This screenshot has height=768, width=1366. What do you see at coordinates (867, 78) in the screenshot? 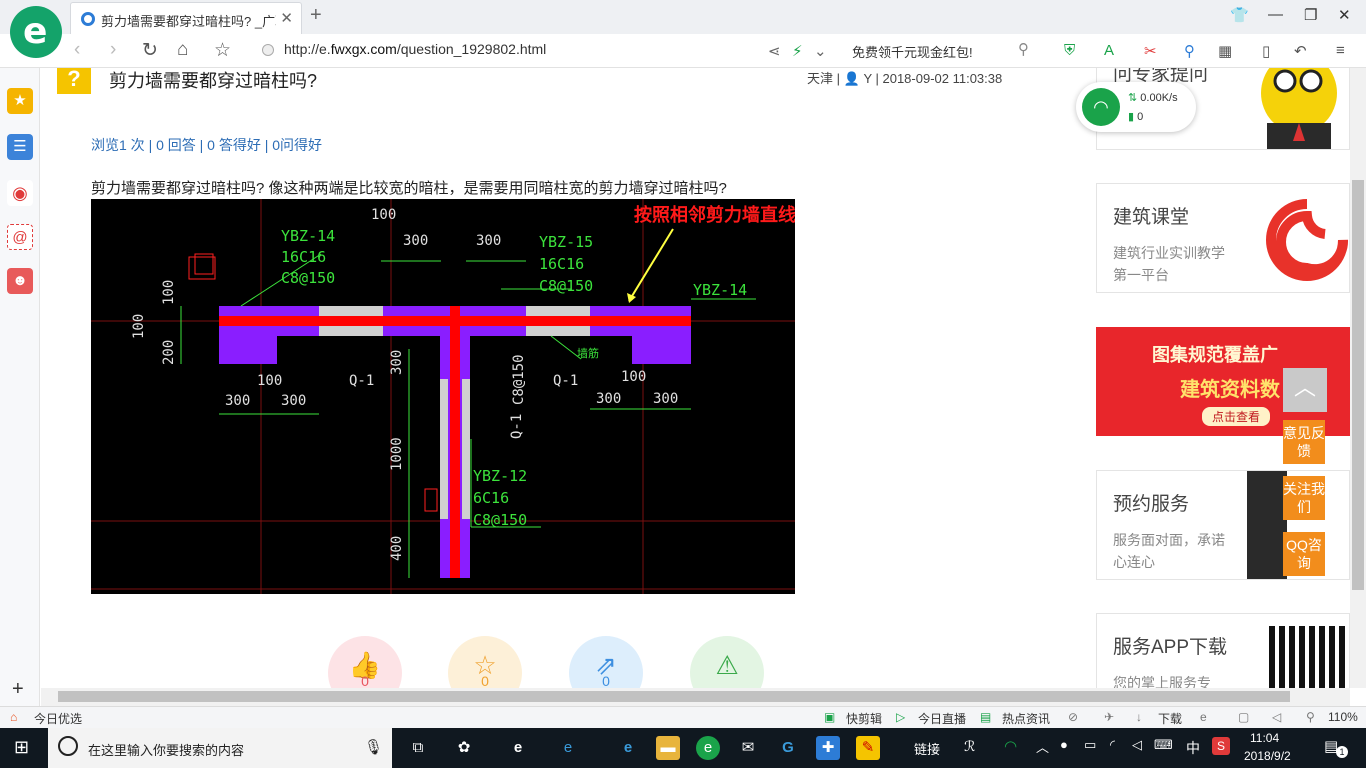
I see `asker-name: Y` at bounding box center [867, 78].